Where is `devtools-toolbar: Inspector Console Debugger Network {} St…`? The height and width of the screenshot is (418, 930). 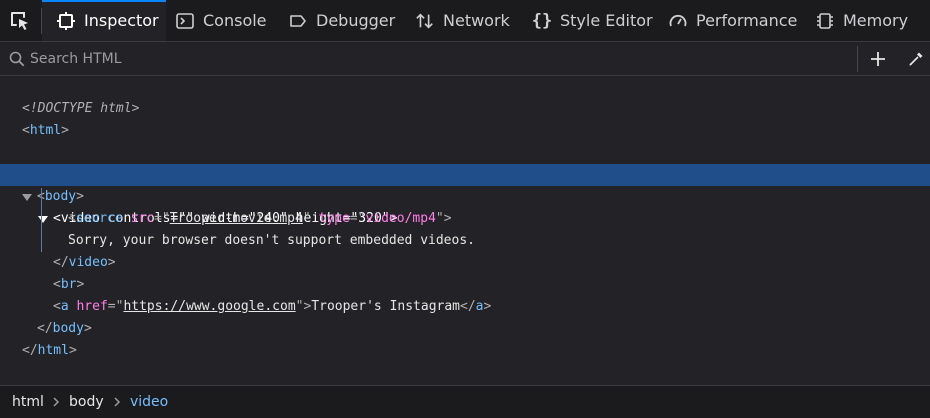
devtools-toolbar: Inspector Console Debugger Network {} St… is located at coordinates (465, 21).